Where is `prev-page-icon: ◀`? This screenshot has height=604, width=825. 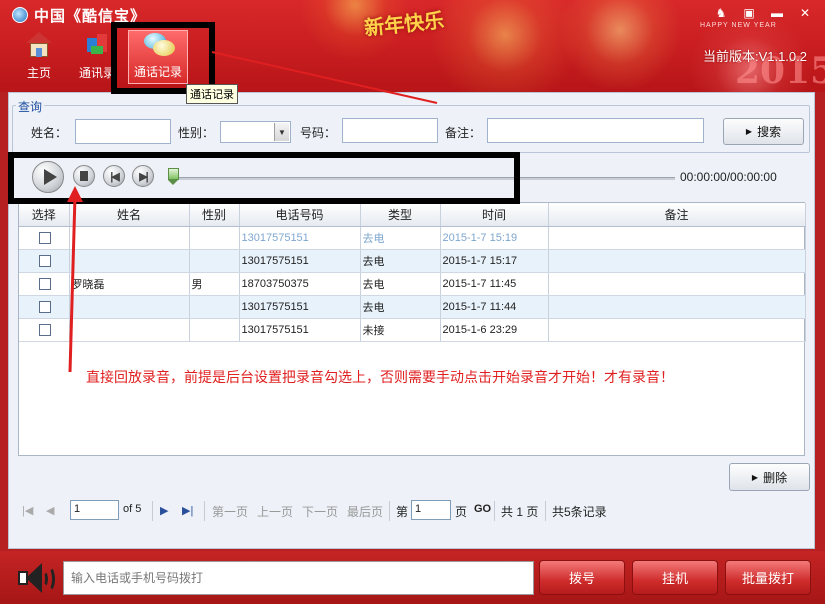 prev-page-icon: ◀ is located at coordinates (50, 510).